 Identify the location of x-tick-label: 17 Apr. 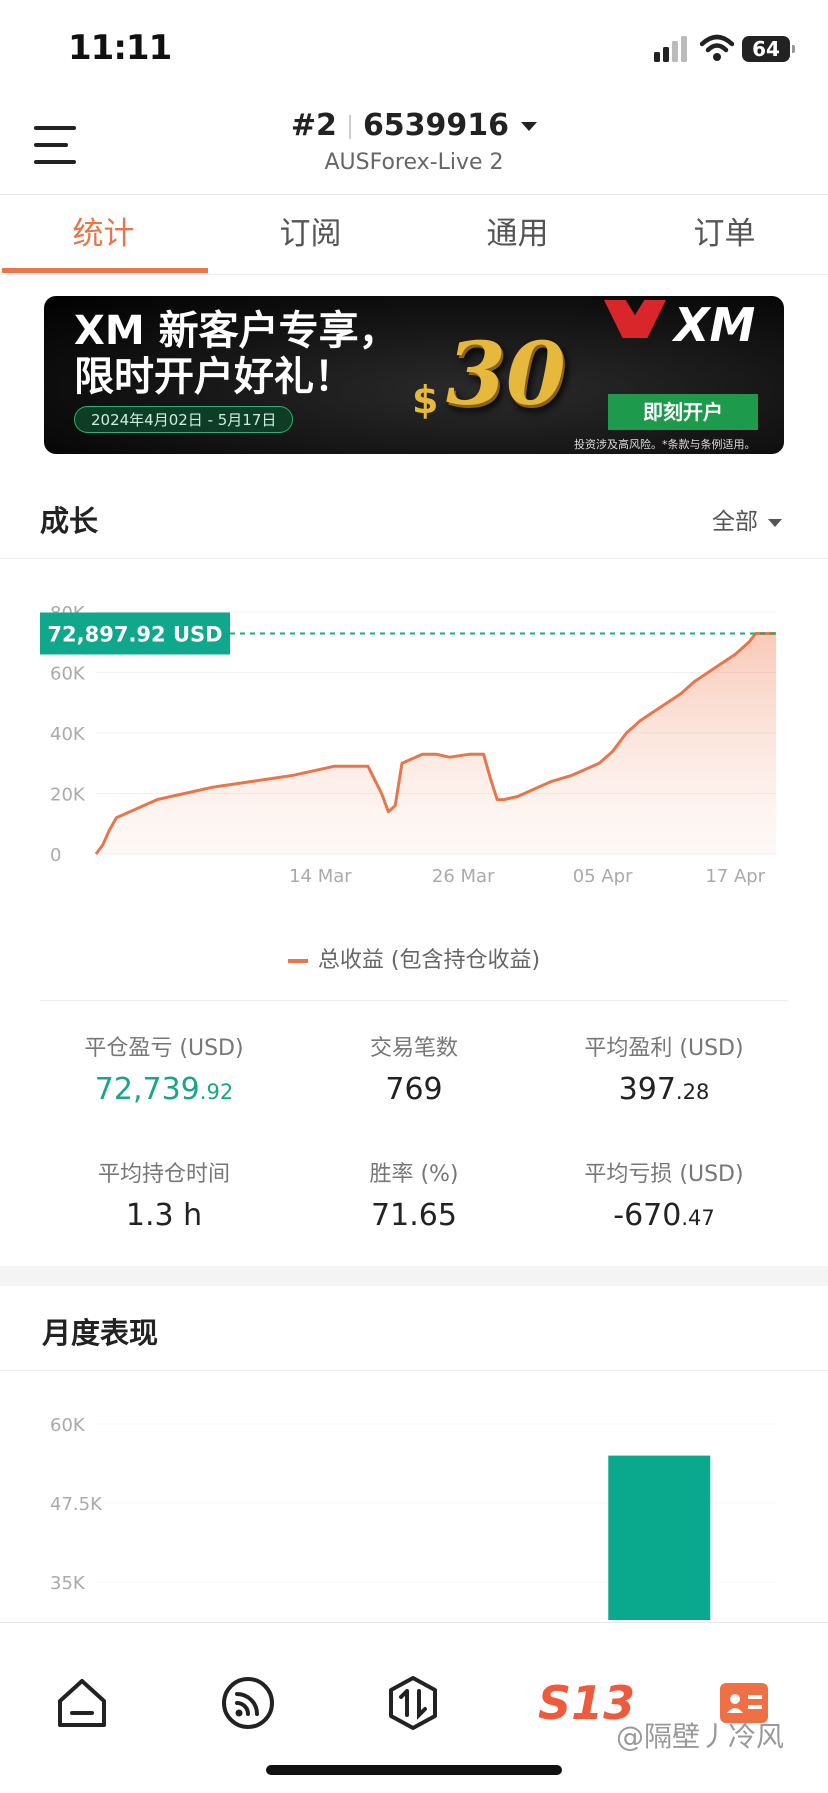
(735, 876).